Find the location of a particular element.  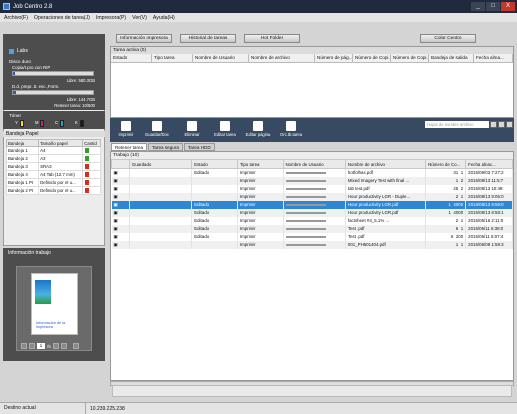

page-nav: 1 /5 is located at coordinates (50, 346).